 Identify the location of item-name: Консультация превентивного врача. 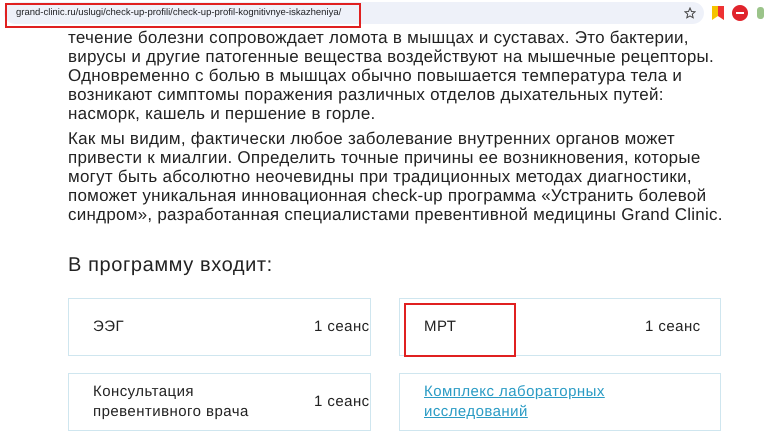
(171, 402).